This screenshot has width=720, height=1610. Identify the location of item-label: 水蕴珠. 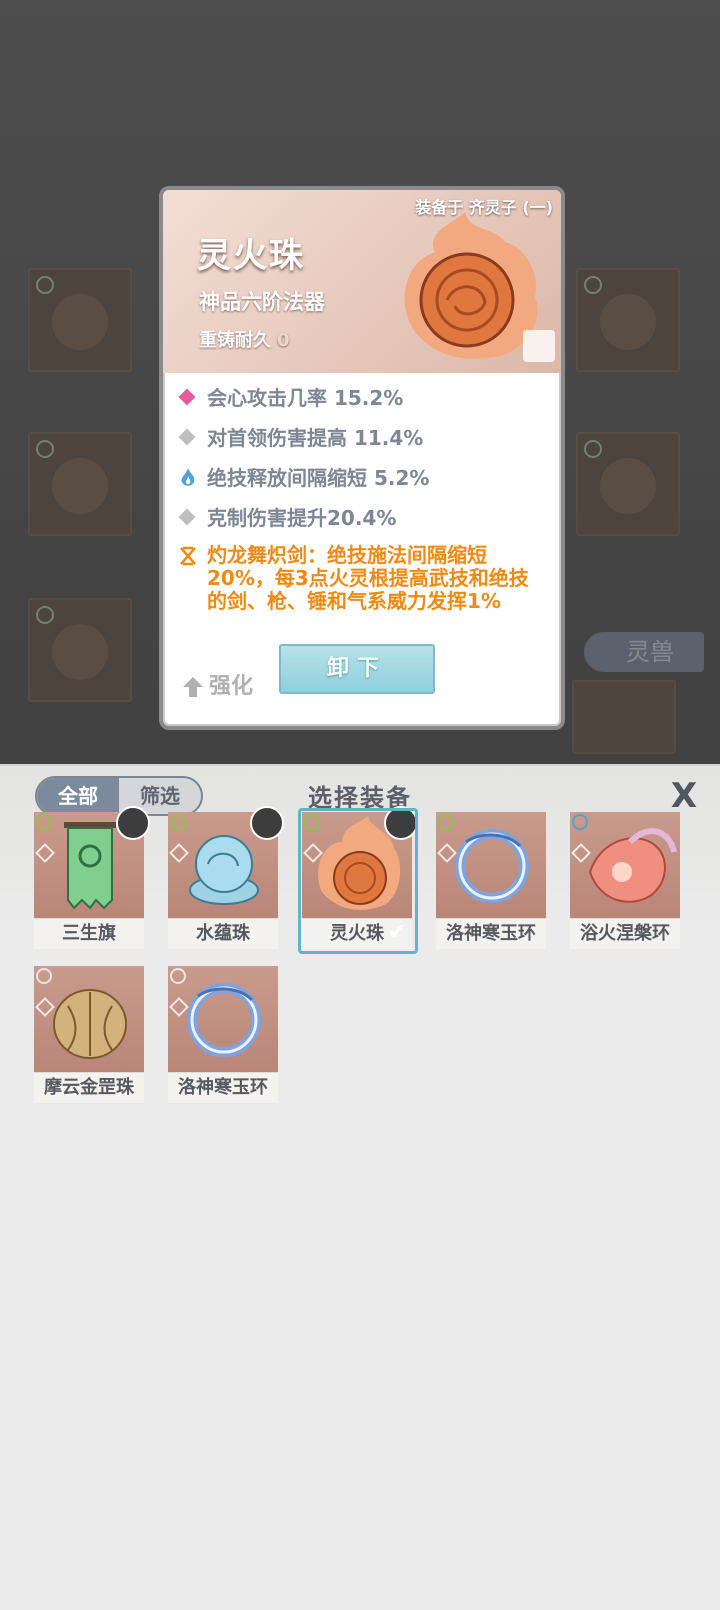
(223, 933).